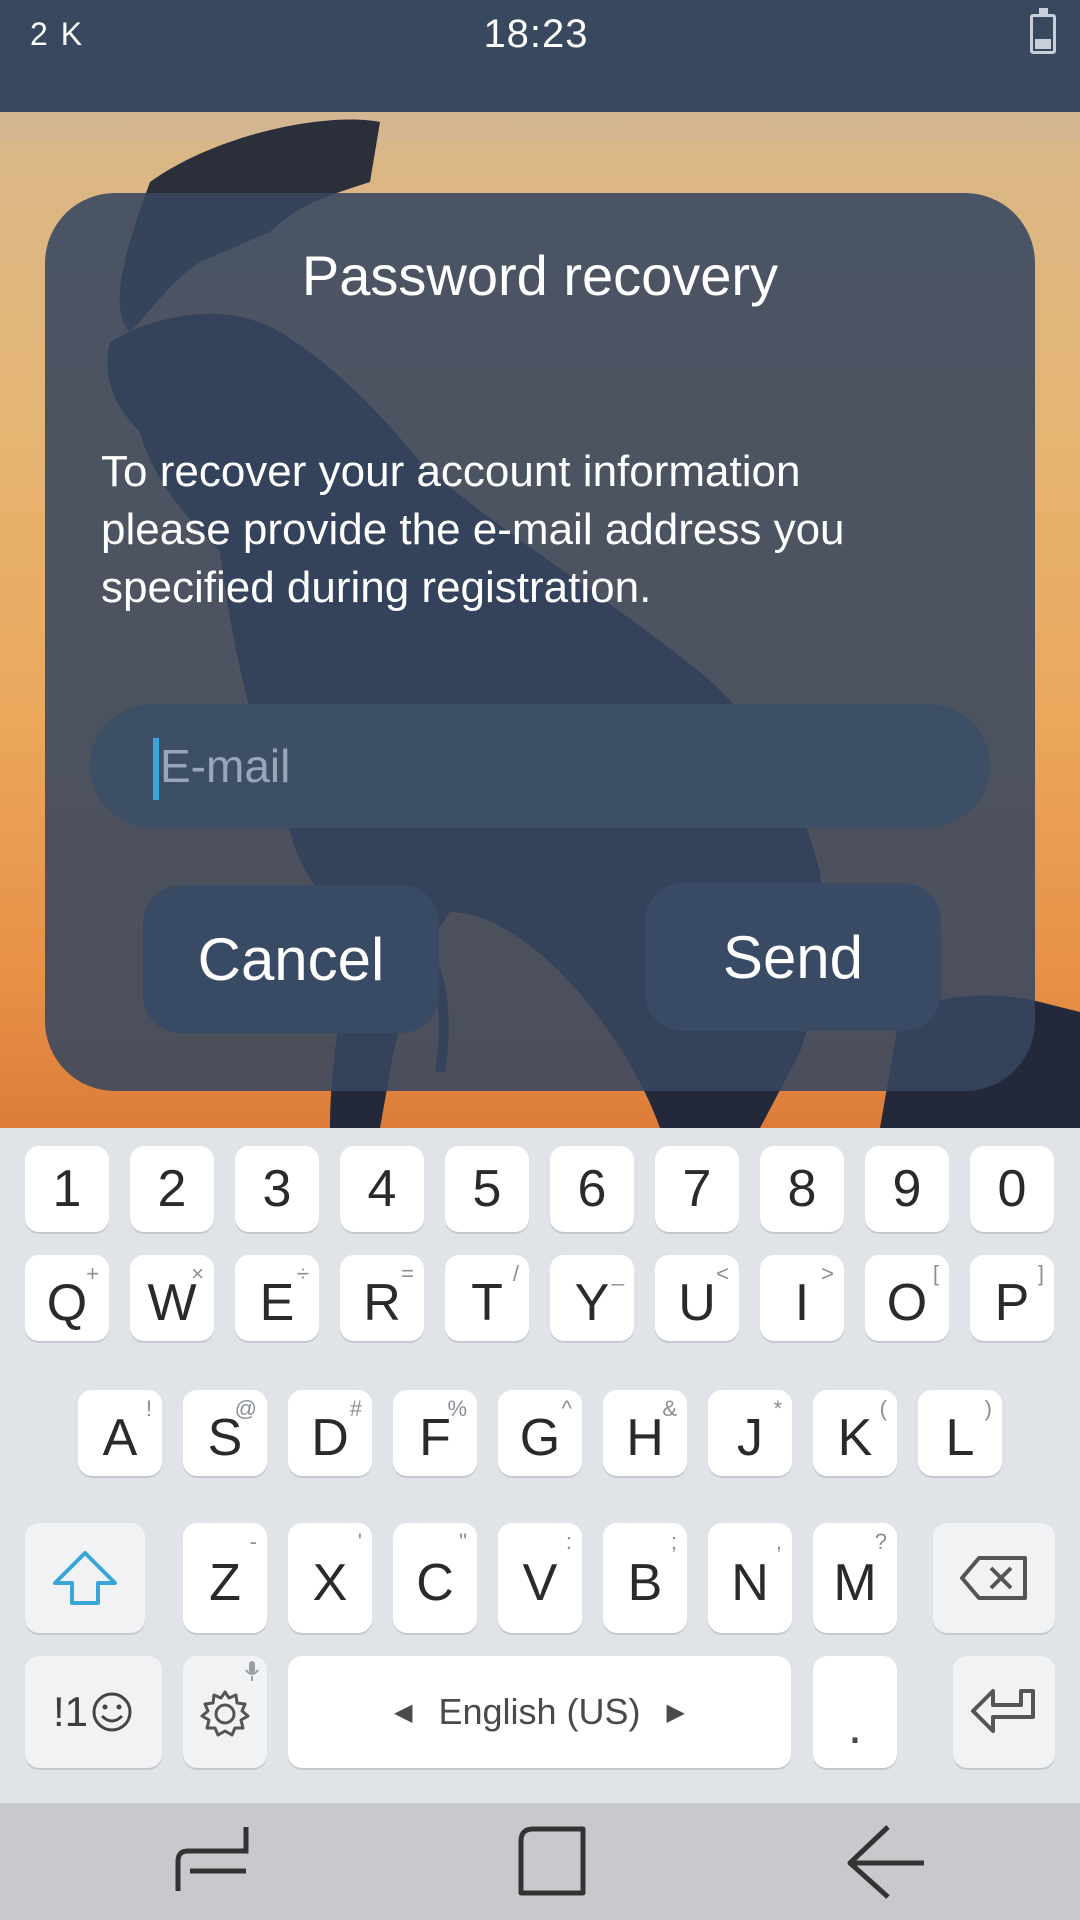  Describe the element at coordinates (1012, 1189) in the screenshot. I see `key-0: 0` at that location.